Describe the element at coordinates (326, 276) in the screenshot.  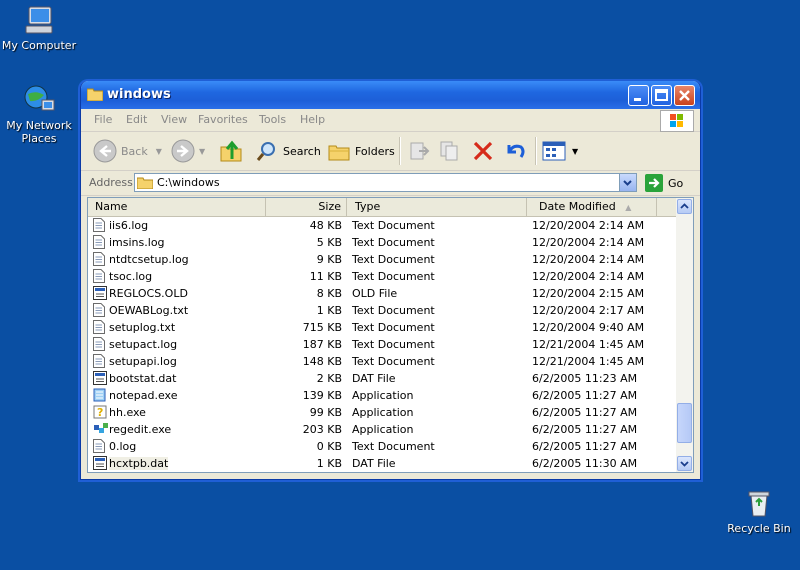
I see `file-size: 11 KB` at that location.